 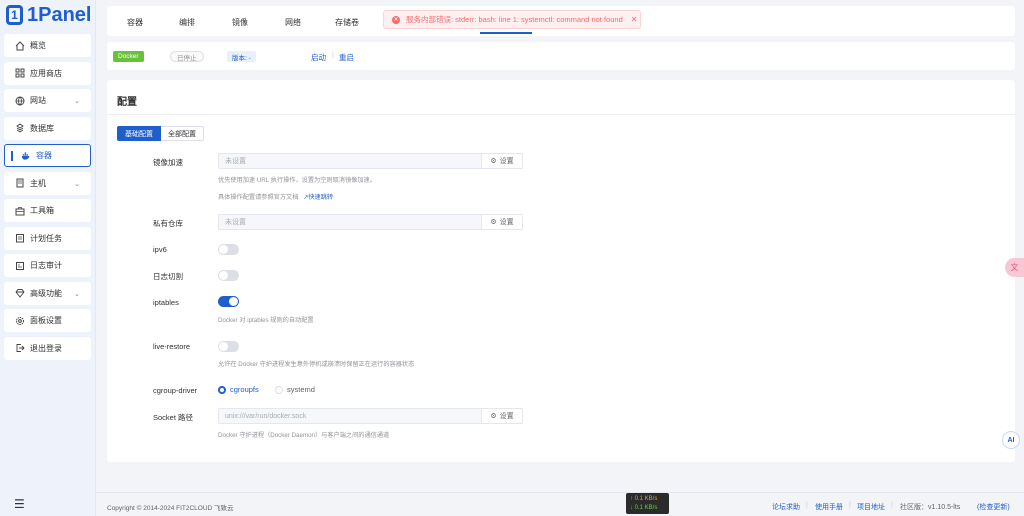 What do you see at coordinates (166, 302) in the screenshot?
I see `iptables-label: iptables` at bounding box center [166, 302].